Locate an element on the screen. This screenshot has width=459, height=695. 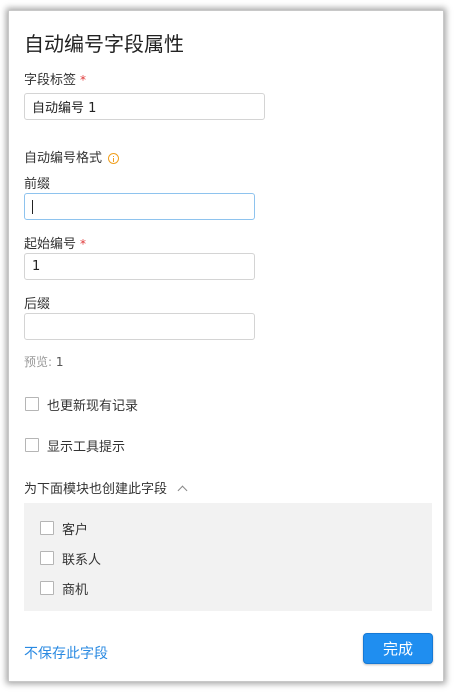
chevron-up-icon is located at coordinates (182, 490).